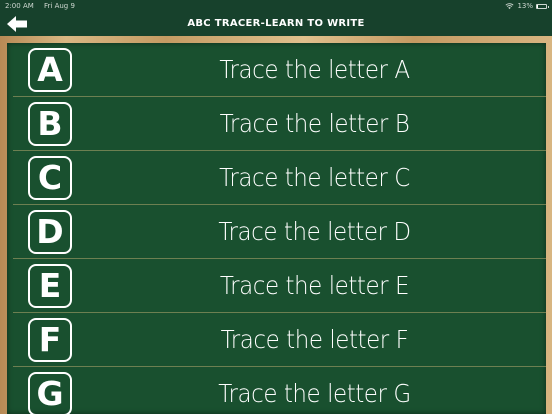 The image size is (552, 414). I want to click on battery-percent: 13%, so click(525, 6).